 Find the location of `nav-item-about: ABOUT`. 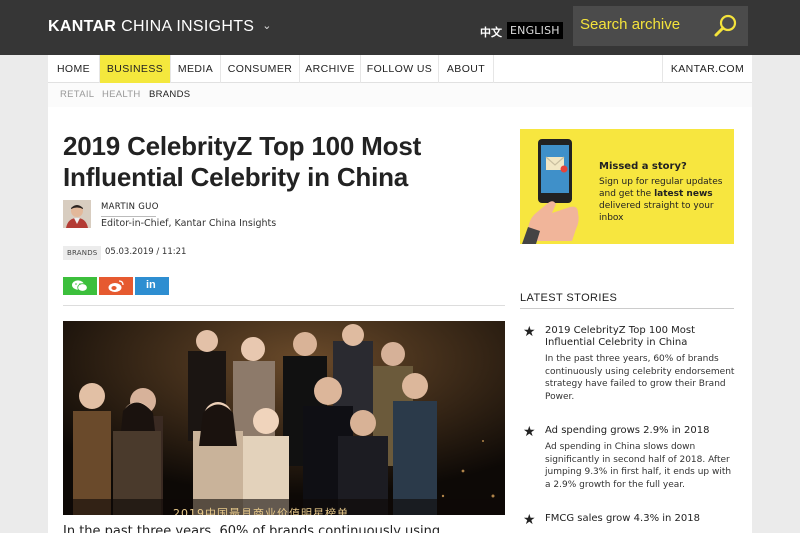

nav-item-about: ABOUT is located at coordinates (466, 69).